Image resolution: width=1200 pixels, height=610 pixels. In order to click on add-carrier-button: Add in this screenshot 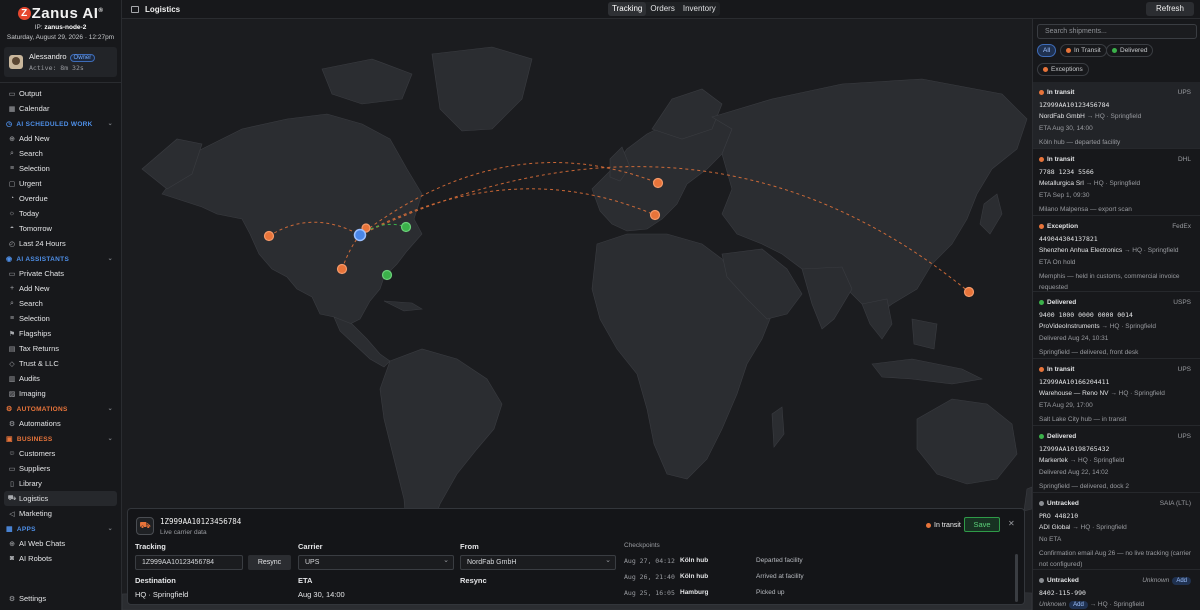, I will do `click(1181, 581)`.